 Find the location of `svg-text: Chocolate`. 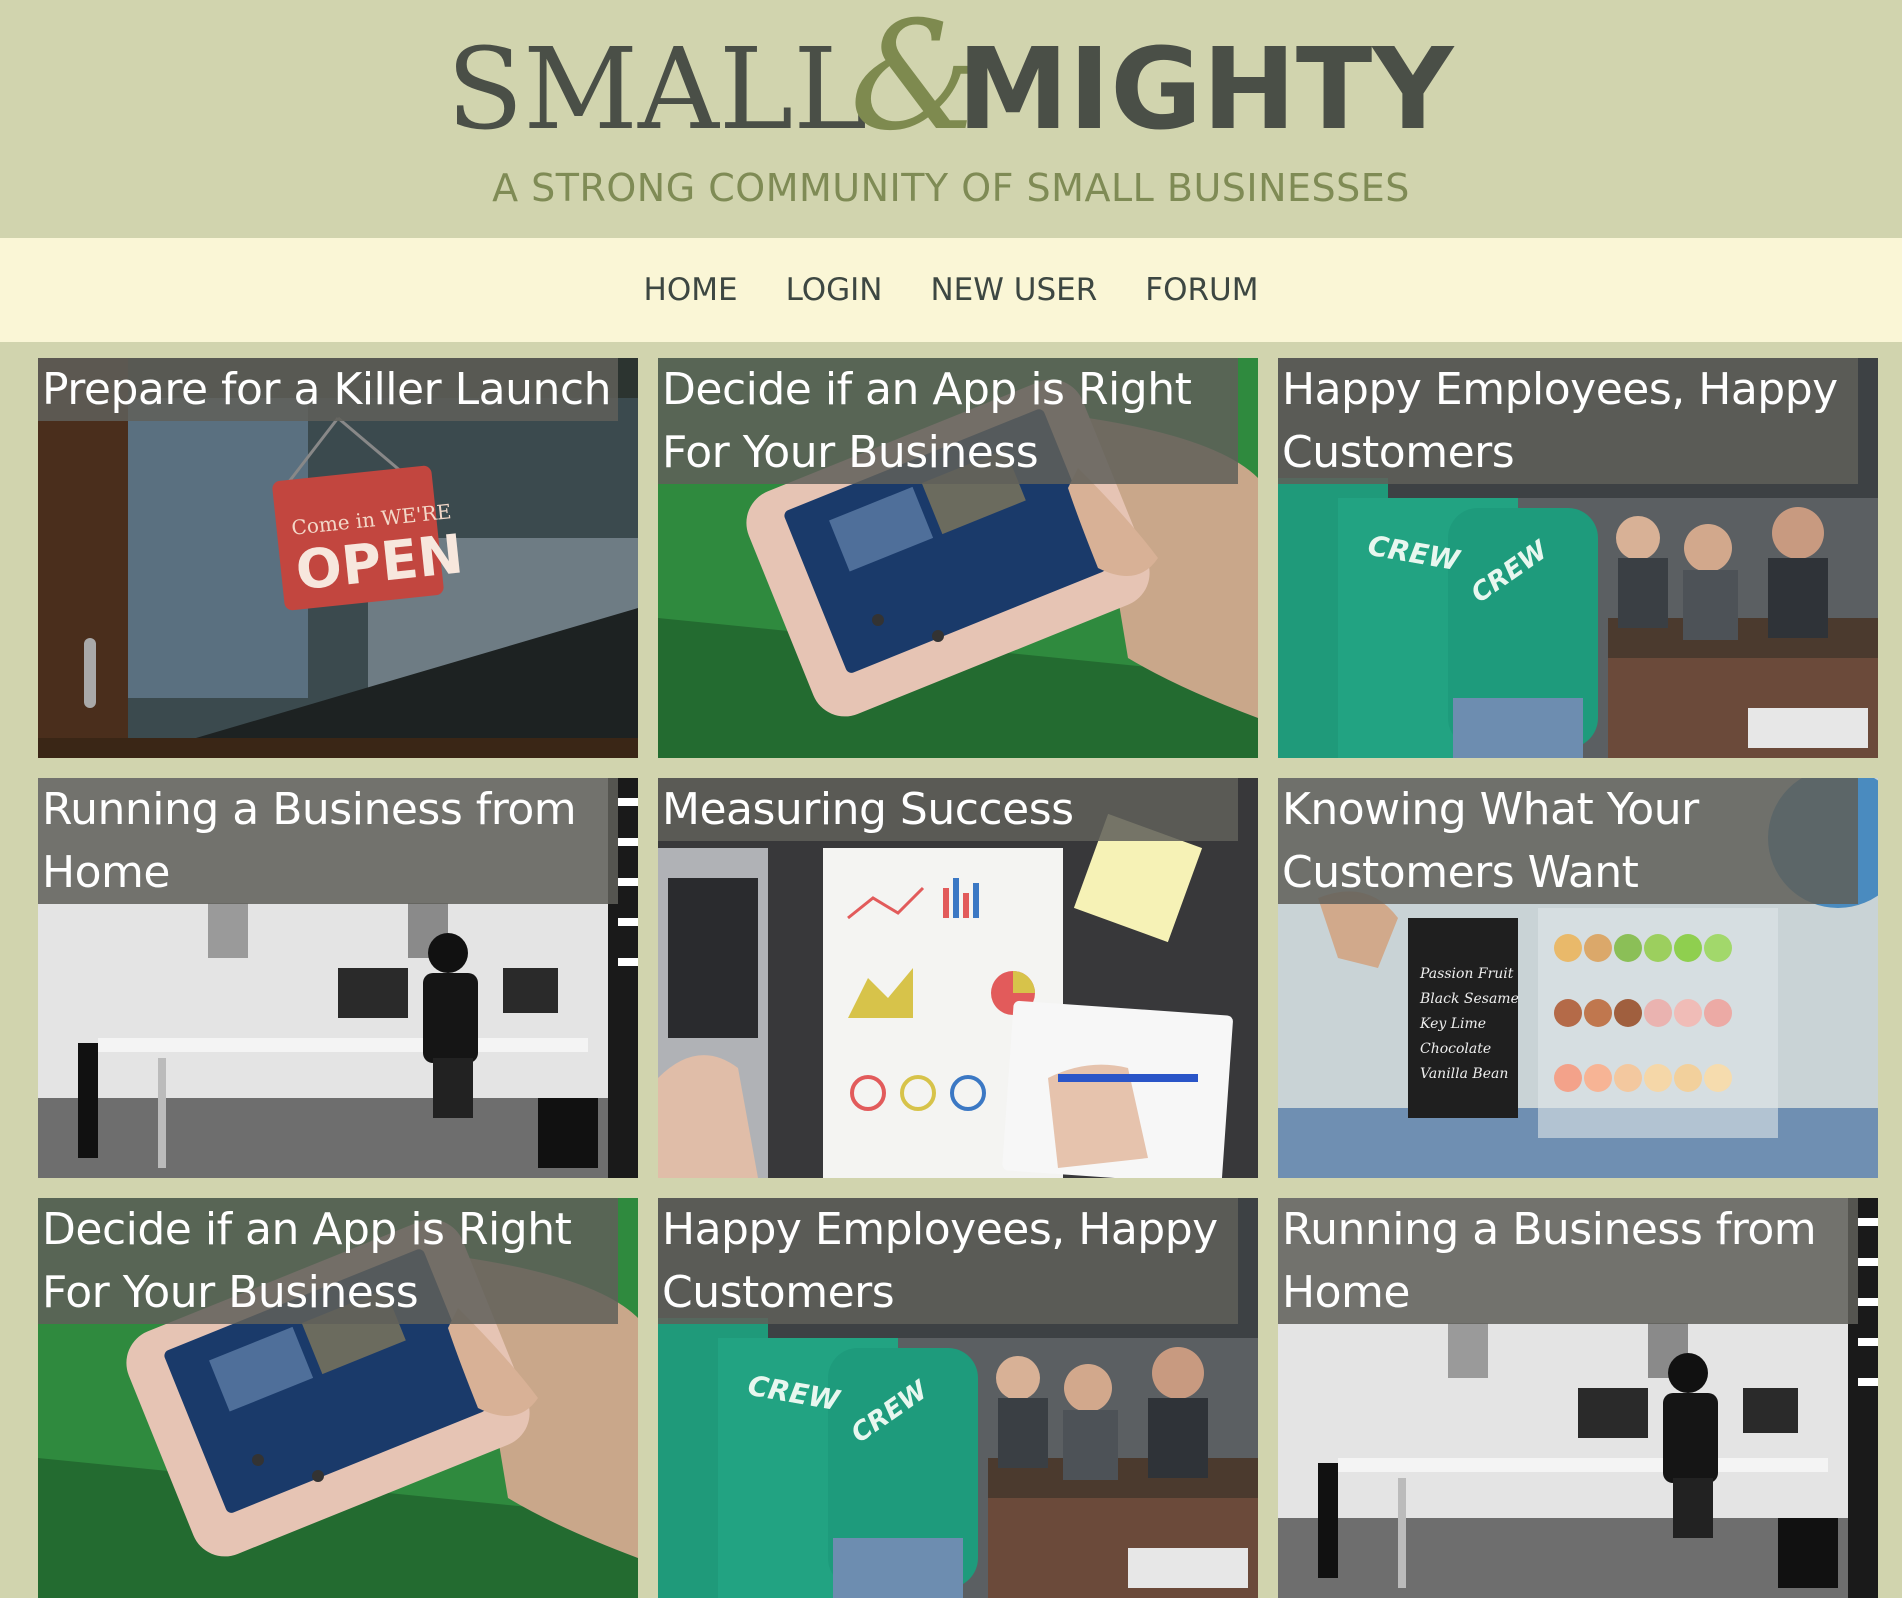

svg-text: Chocolate is located at coordinates (1455, 1049).